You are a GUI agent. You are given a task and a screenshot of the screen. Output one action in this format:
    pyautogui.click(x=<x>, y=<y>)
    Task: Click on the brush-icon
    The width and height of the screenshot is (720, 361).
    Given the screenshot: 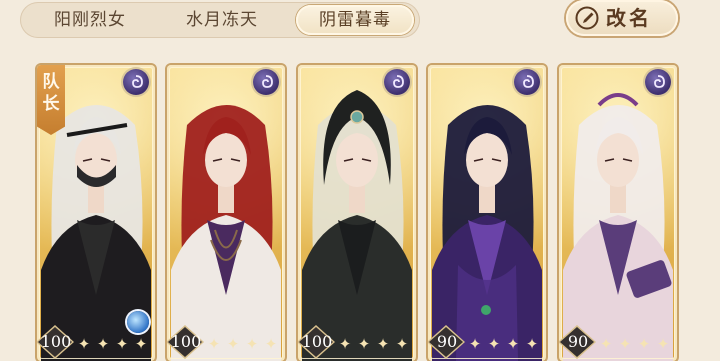 What is the action you would take?
    pyautogui.click(x=587, y=18)
    